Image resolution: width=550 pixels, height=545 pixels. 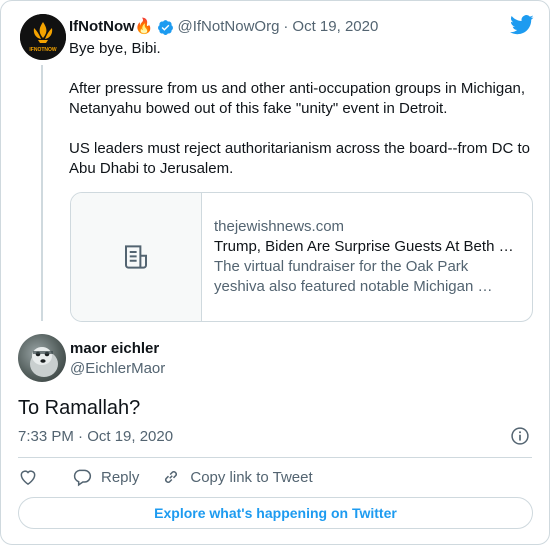 I want to click on thread-connector-line, so click(x=42, y=193).